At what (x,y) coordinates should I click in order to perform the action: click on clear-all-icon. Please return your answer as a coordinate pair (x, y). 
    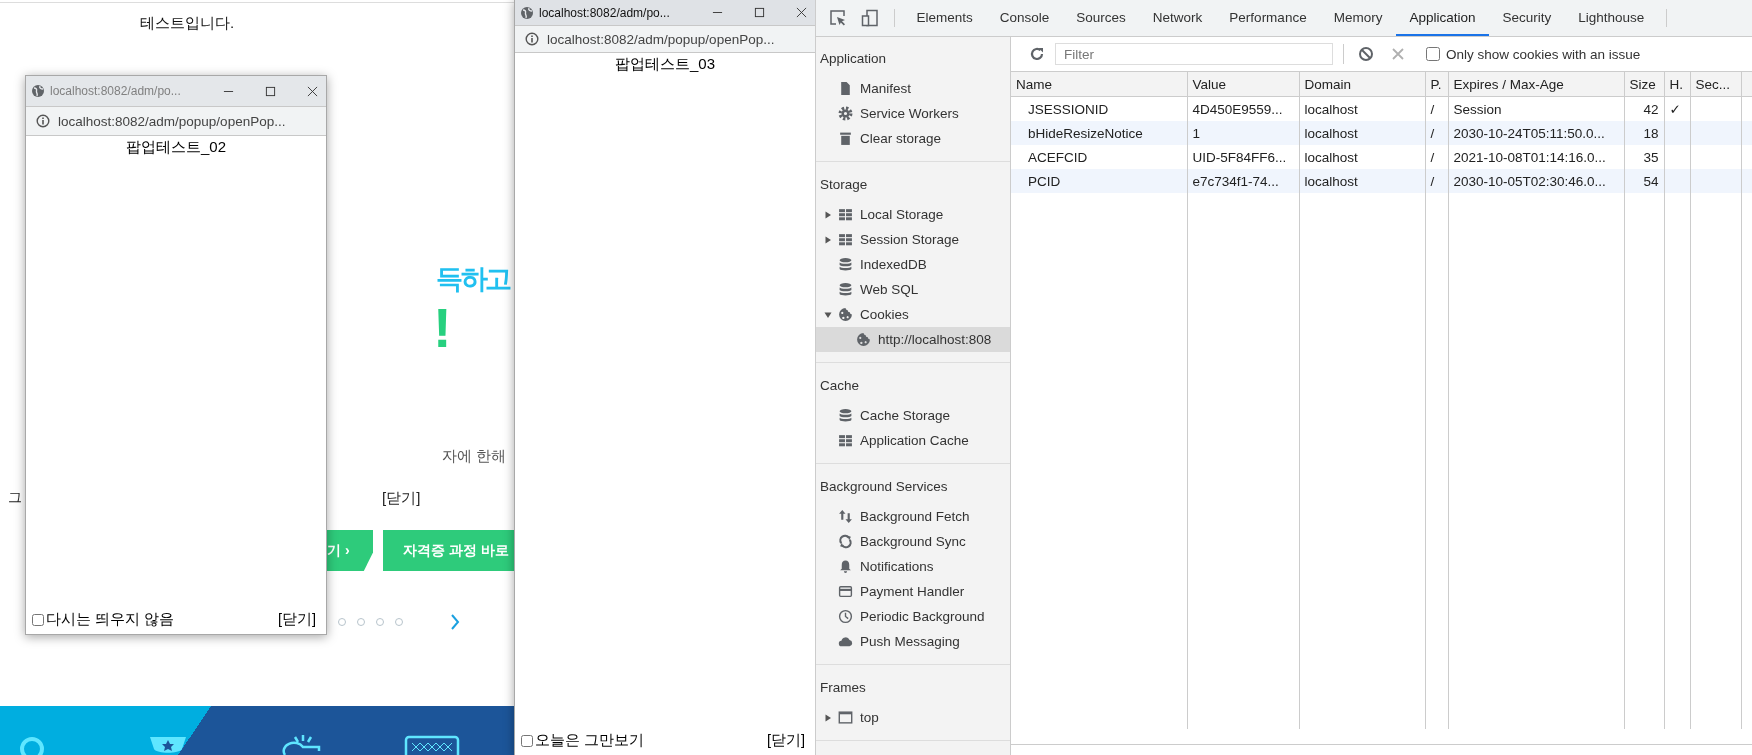
    Looking at the image, I should click on (1366, 54).